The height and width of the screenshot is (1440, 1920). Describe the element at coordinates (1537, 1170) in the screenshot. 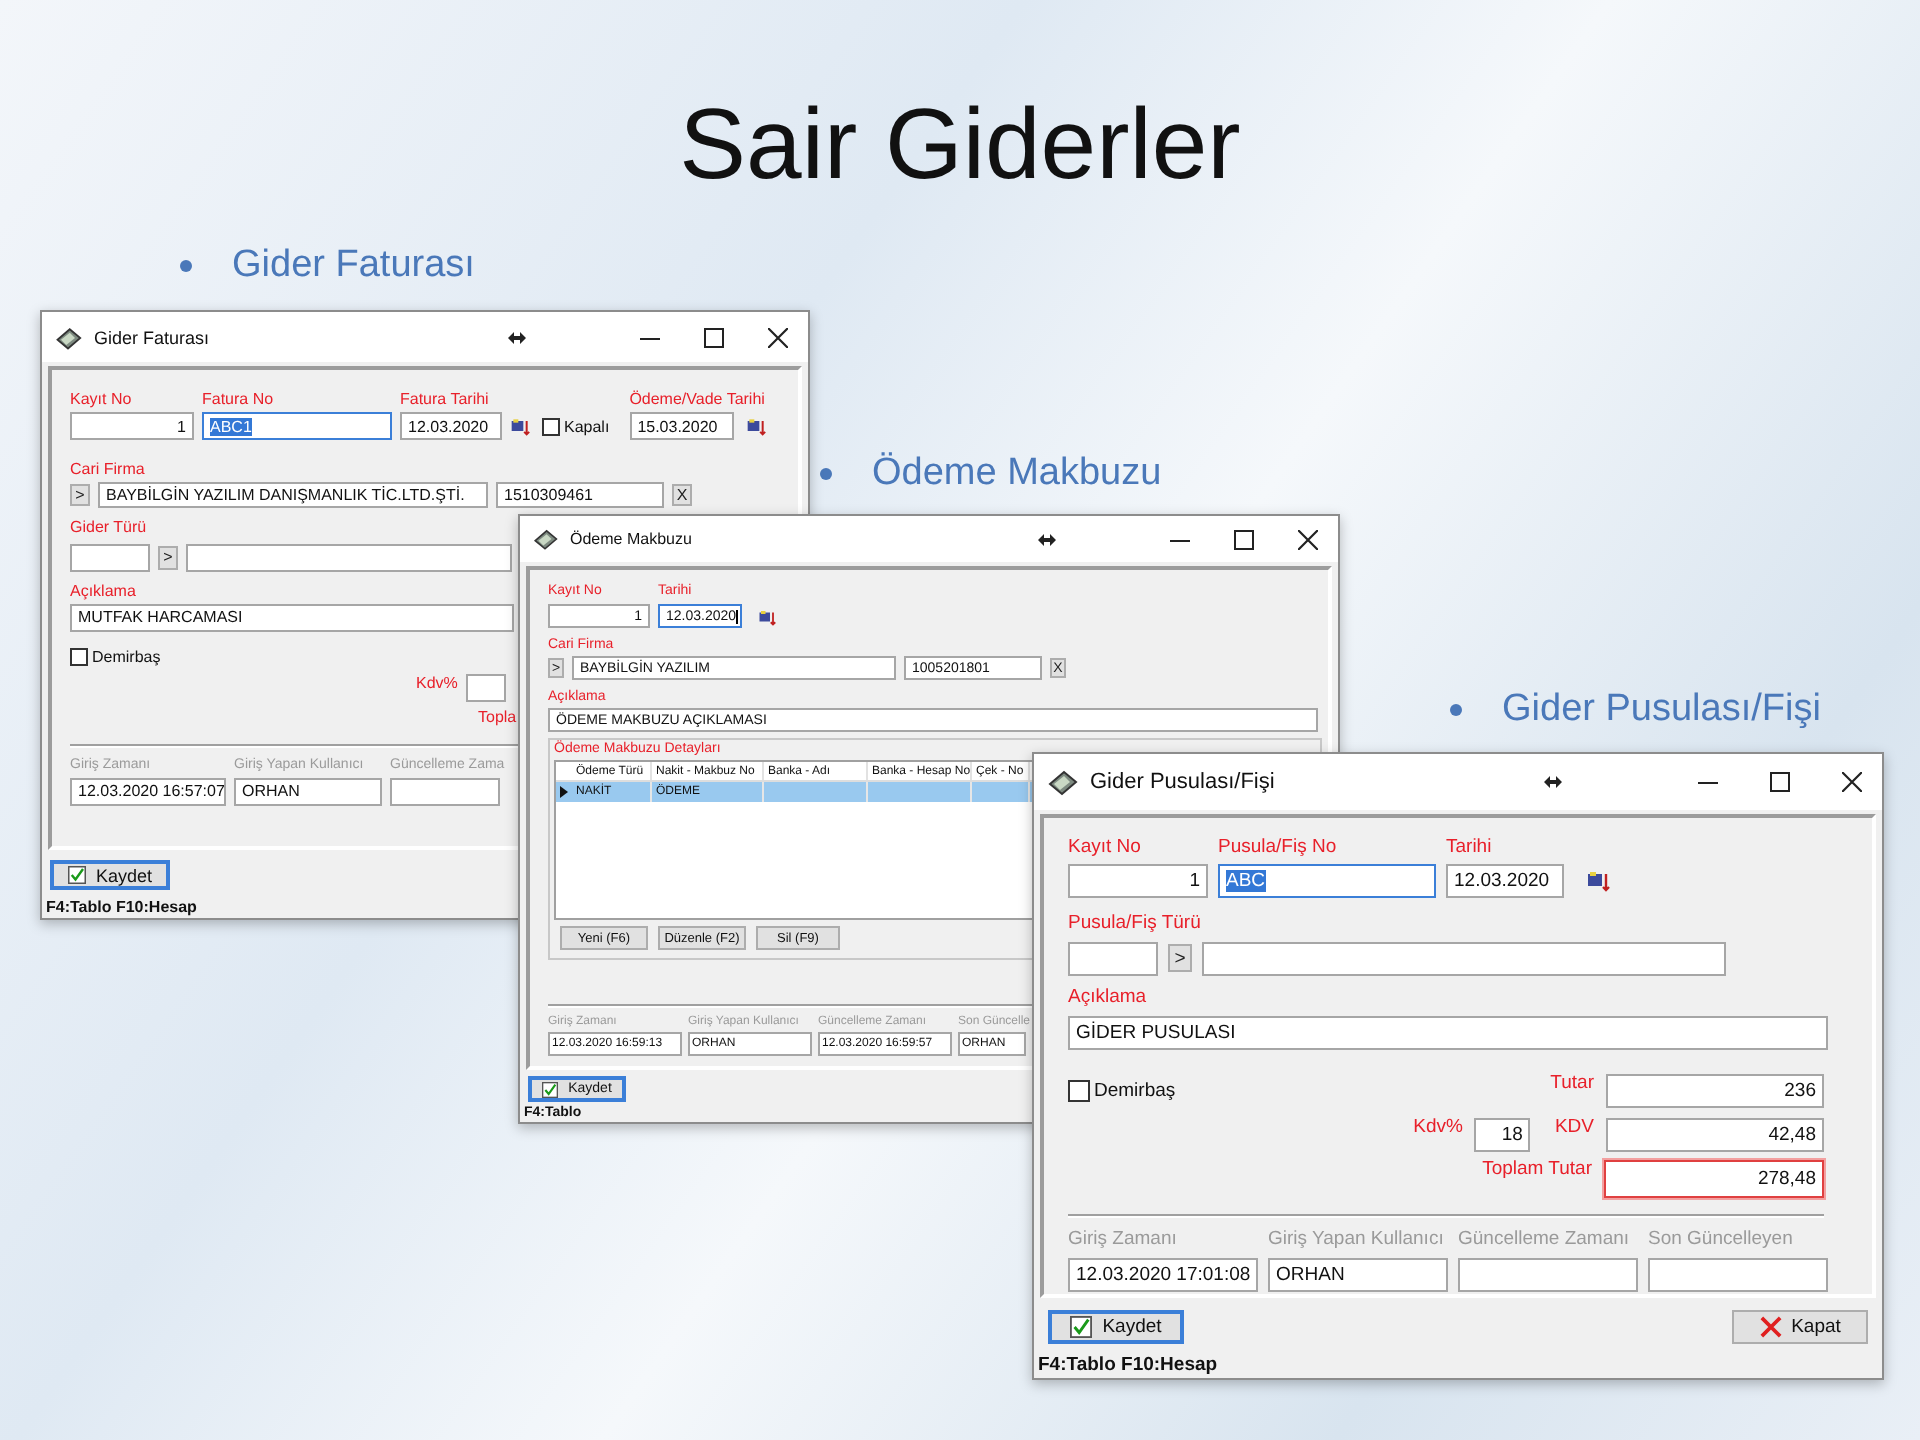

I see `field-label: Toplam Tutar` at that location.